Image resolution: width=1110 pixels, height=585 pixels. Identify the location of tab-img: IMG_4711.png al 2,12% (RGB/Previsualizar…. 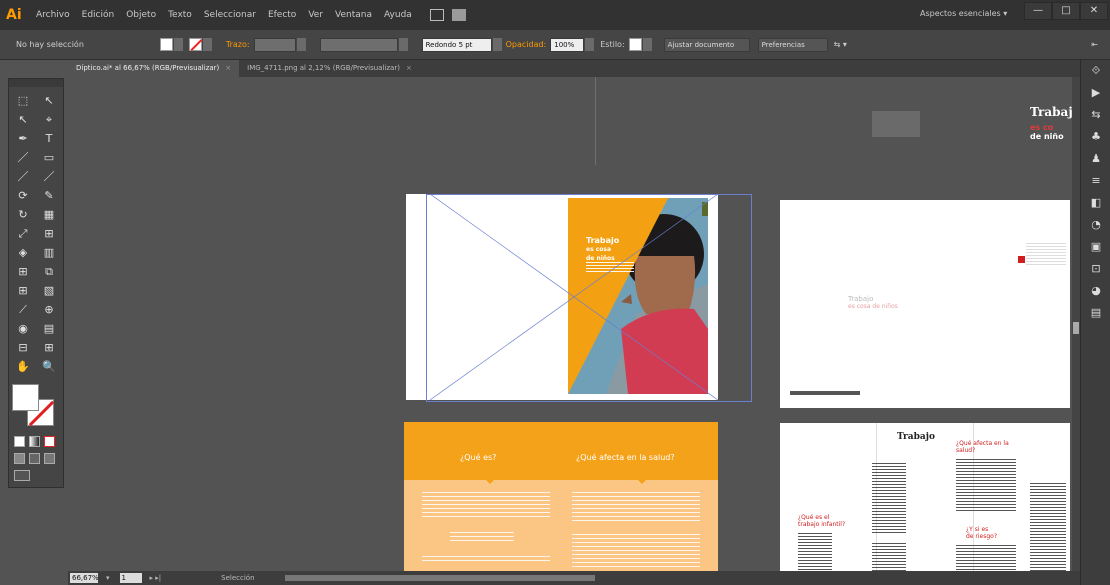
(329, 68).